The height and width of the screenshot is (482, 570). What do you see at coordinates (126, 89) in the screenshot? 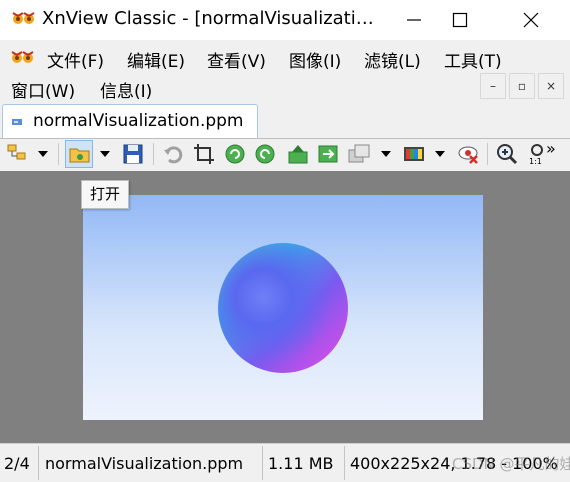
I see `menu-info: 信息(I)` at bounding box center [126, 89].